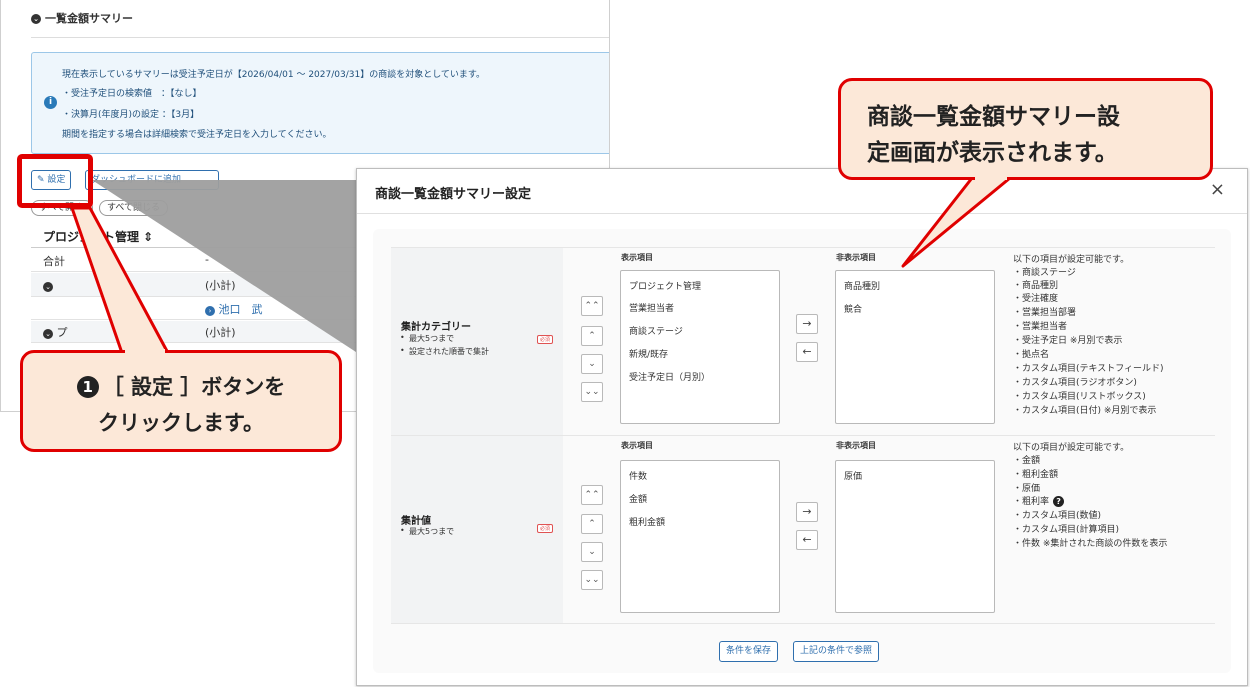  I want to click on add-to-dashboard-button: ダッシュボードに追加, so click(152, 180).